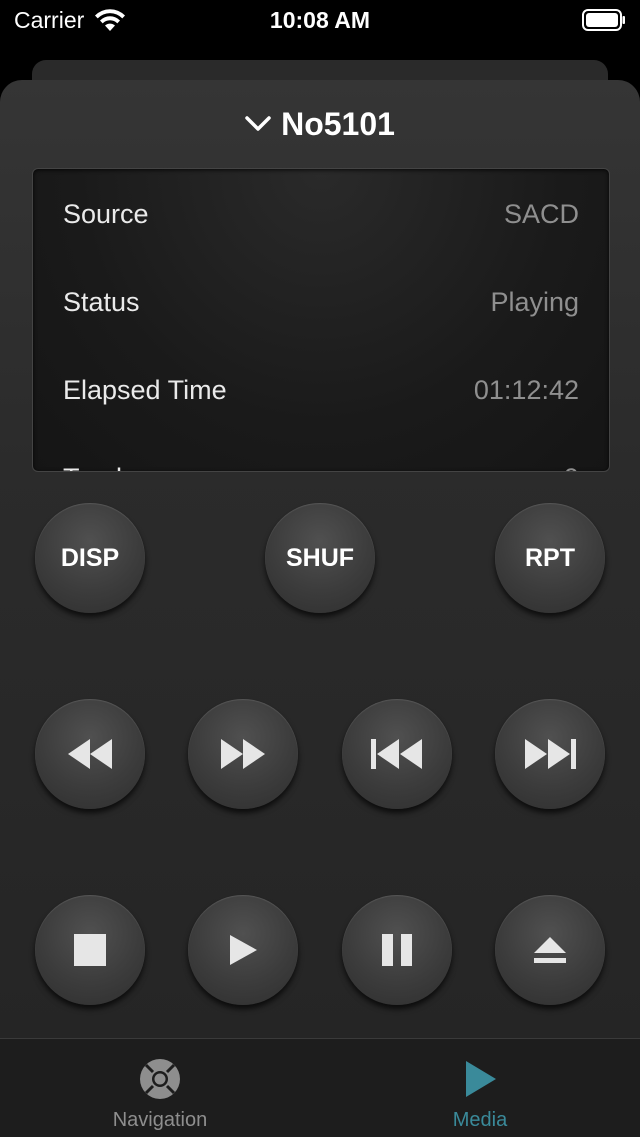  I want to click on media-play-icon, so click(481, 1079).